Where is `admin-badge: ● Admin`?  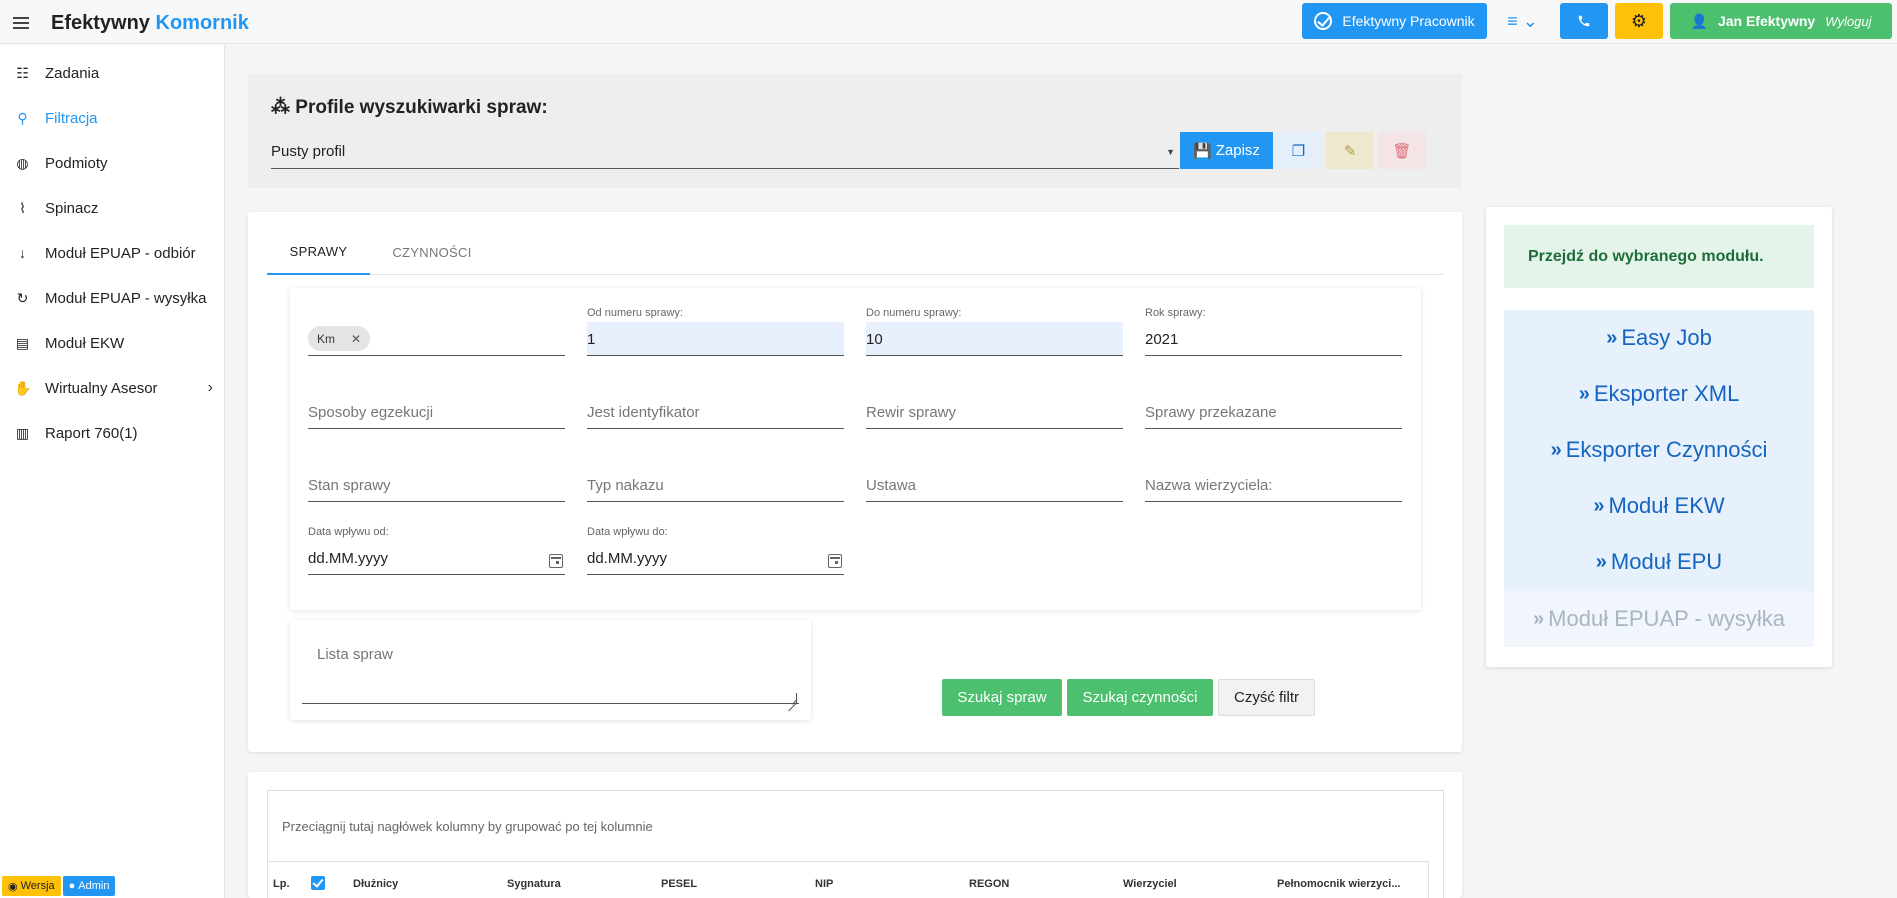 admin-badge: ● Admin is located at coordinates (89, 886).